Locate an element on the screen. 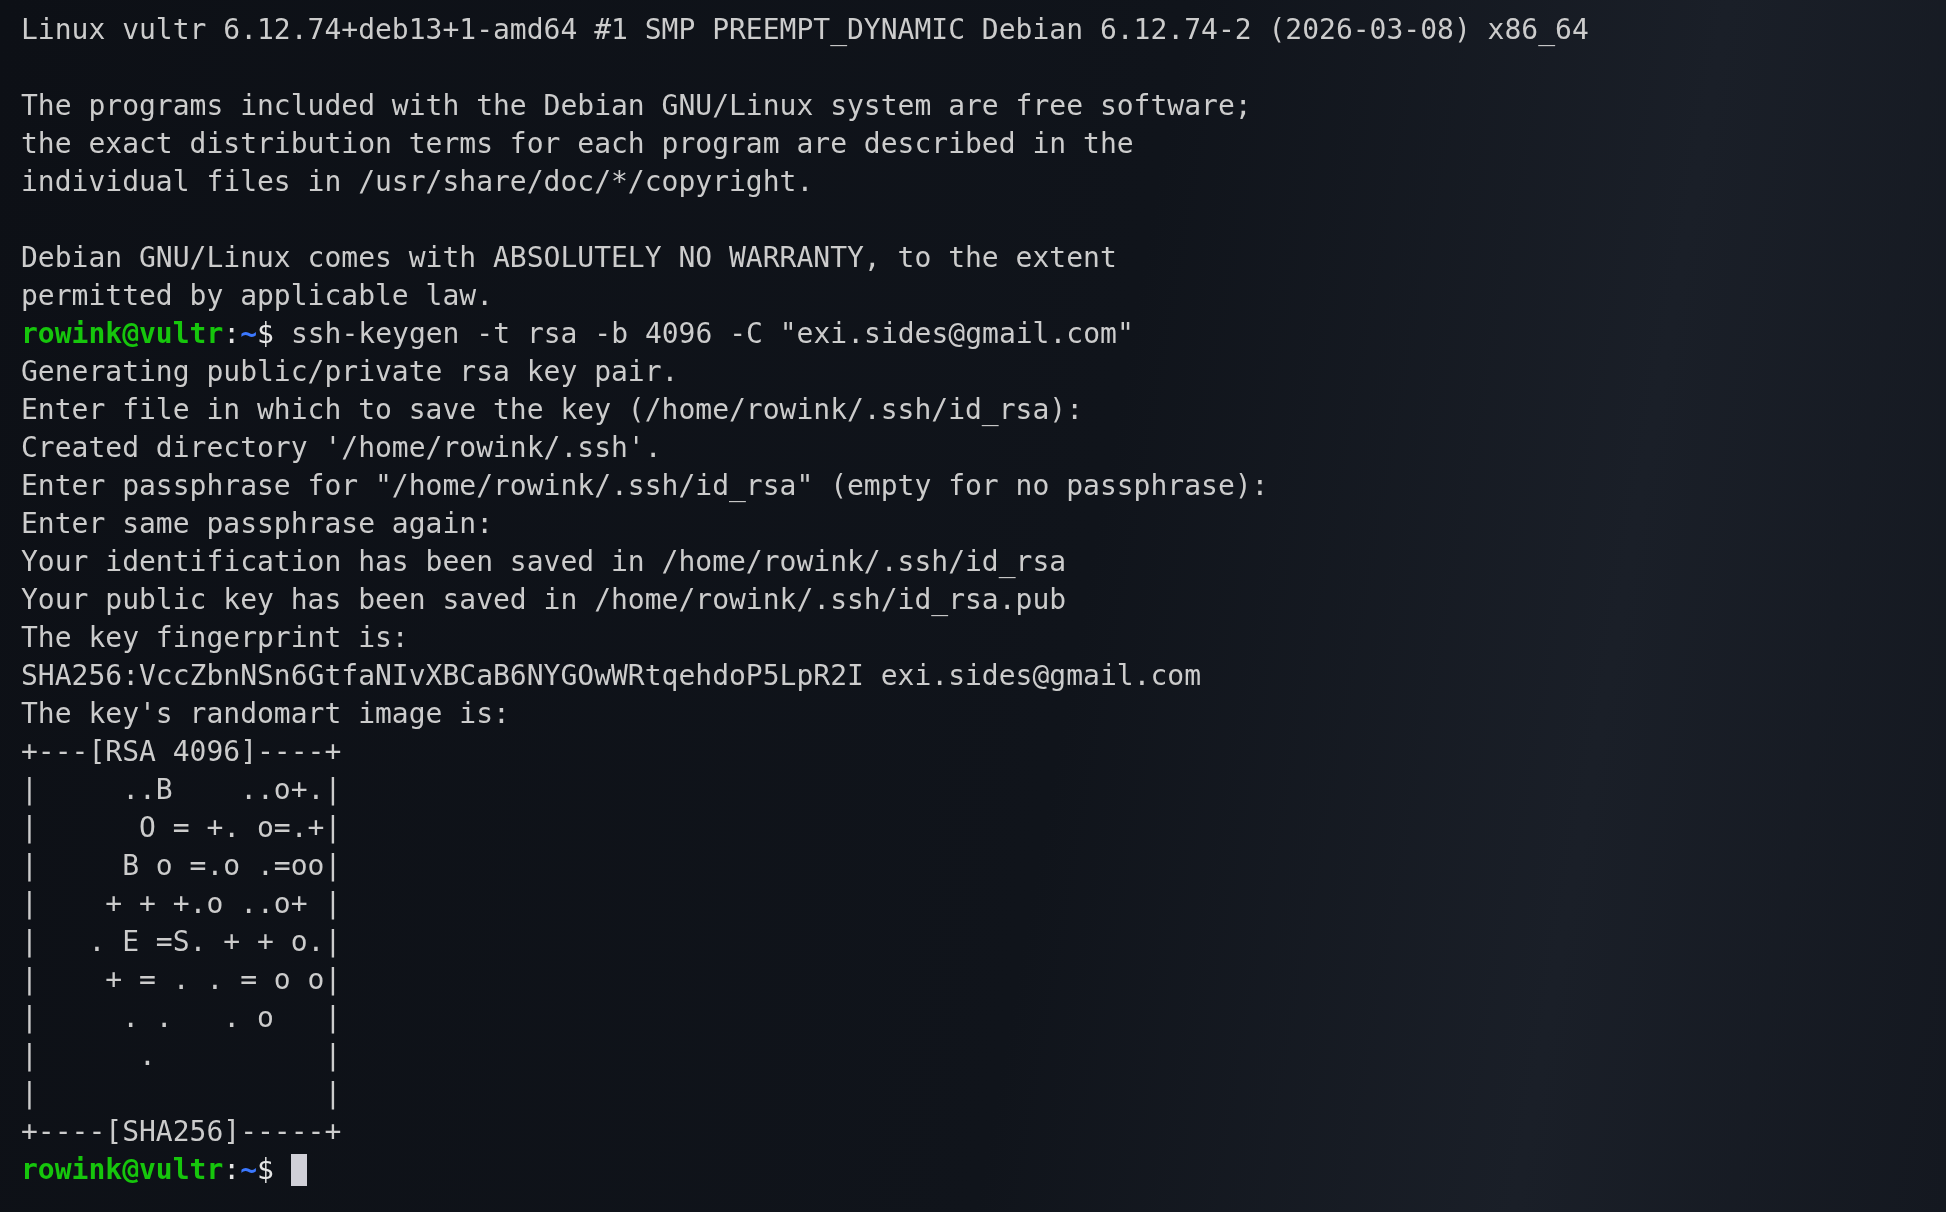 The width and height of the screenshot is (1946, 1212). terminal-line: | + + +.o ..o+ | is located at coordinates (181, 904).